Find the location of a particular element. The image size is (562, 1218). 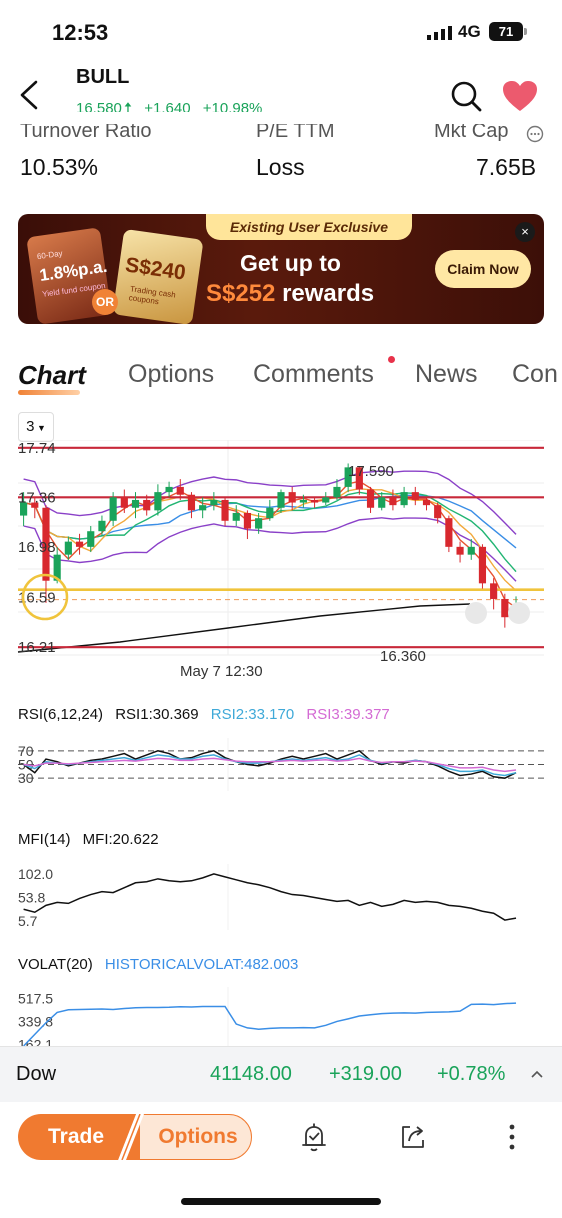

banner-reward-line: S$252 rewards is located at coordinates (290, 294).